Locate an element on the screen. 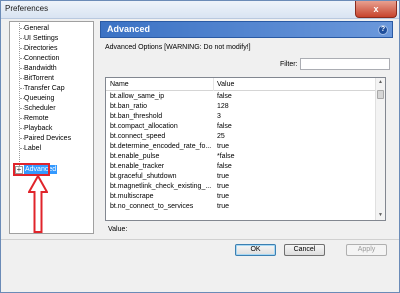 The width and height of the screenshot is (400, 293). option-name: bt.graceful_shutdown is located at coordinates (143, 176).